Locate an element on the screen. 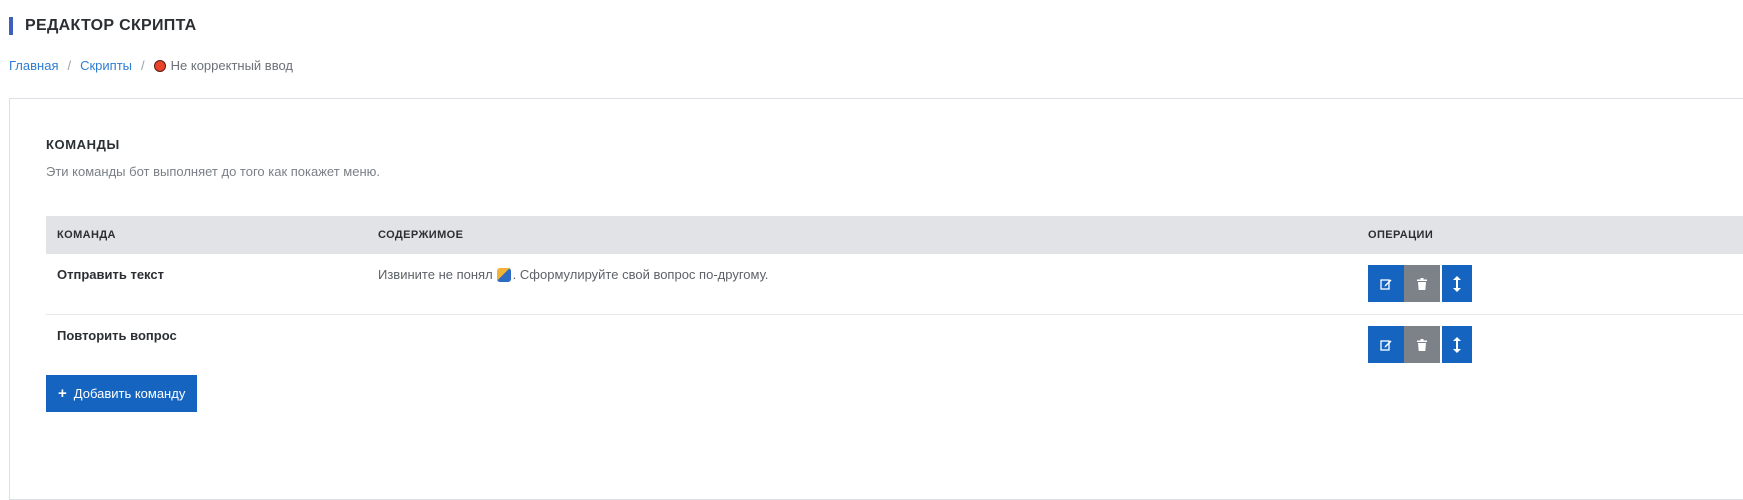 The height and width of the screenshot is (500, 1743). add-command-button: + Добавить команду is located at coordinates (122, 393).